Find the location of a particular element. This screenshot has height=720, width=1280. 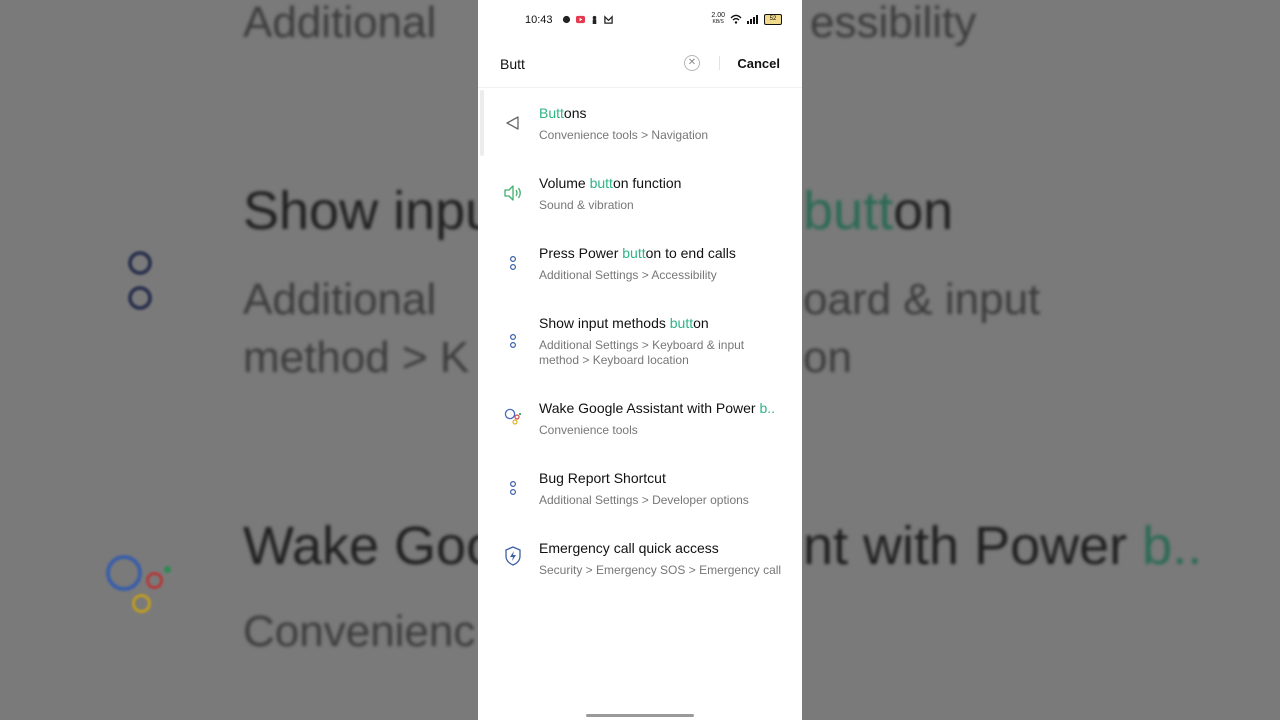

result-title: Buttons is located at coordinates (563, 113).